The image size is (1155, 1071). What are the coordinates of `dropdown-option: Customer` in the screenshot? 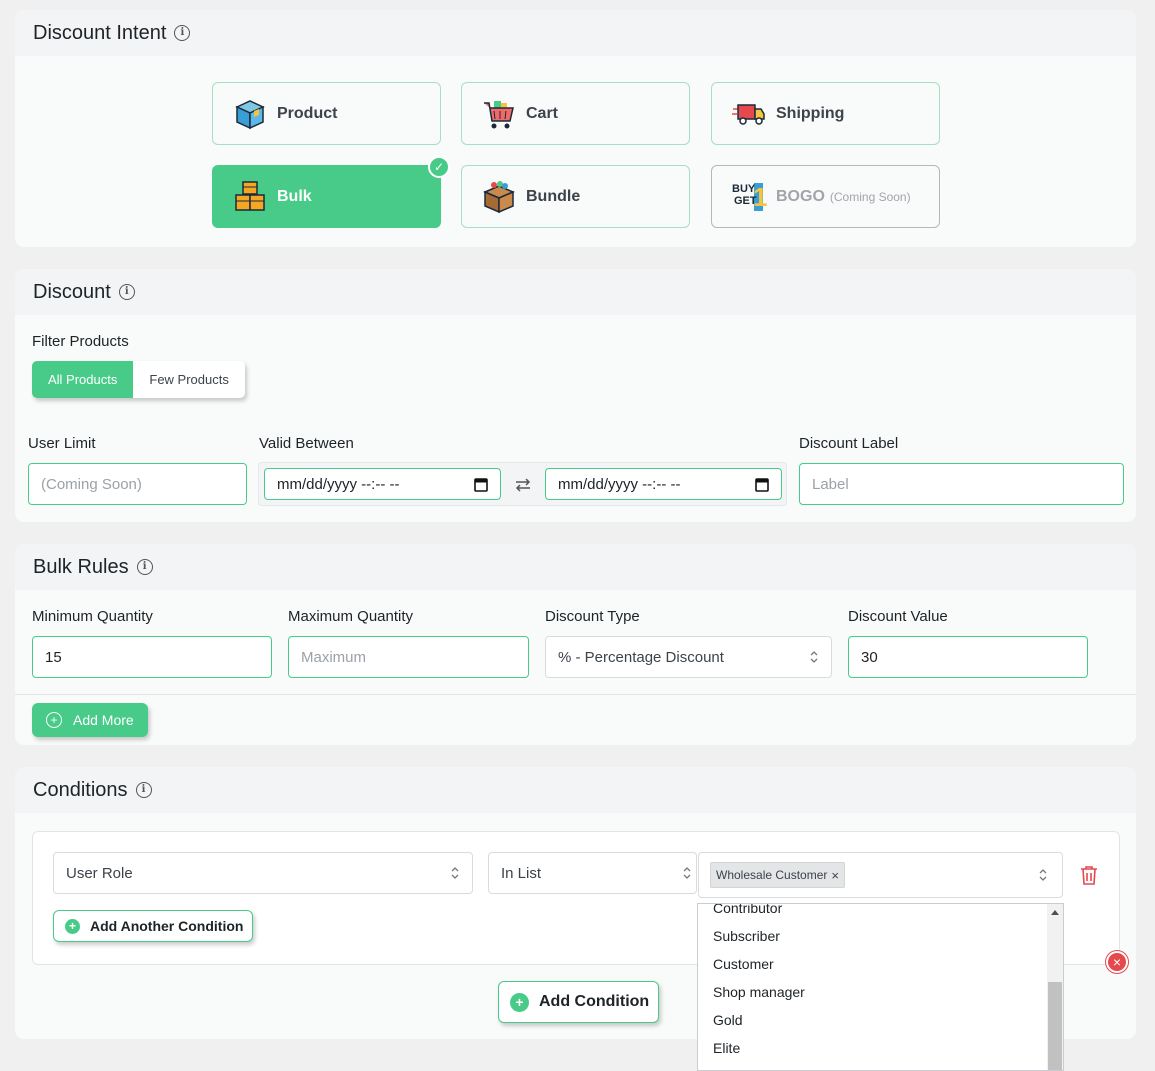 It's located at (880, 964).